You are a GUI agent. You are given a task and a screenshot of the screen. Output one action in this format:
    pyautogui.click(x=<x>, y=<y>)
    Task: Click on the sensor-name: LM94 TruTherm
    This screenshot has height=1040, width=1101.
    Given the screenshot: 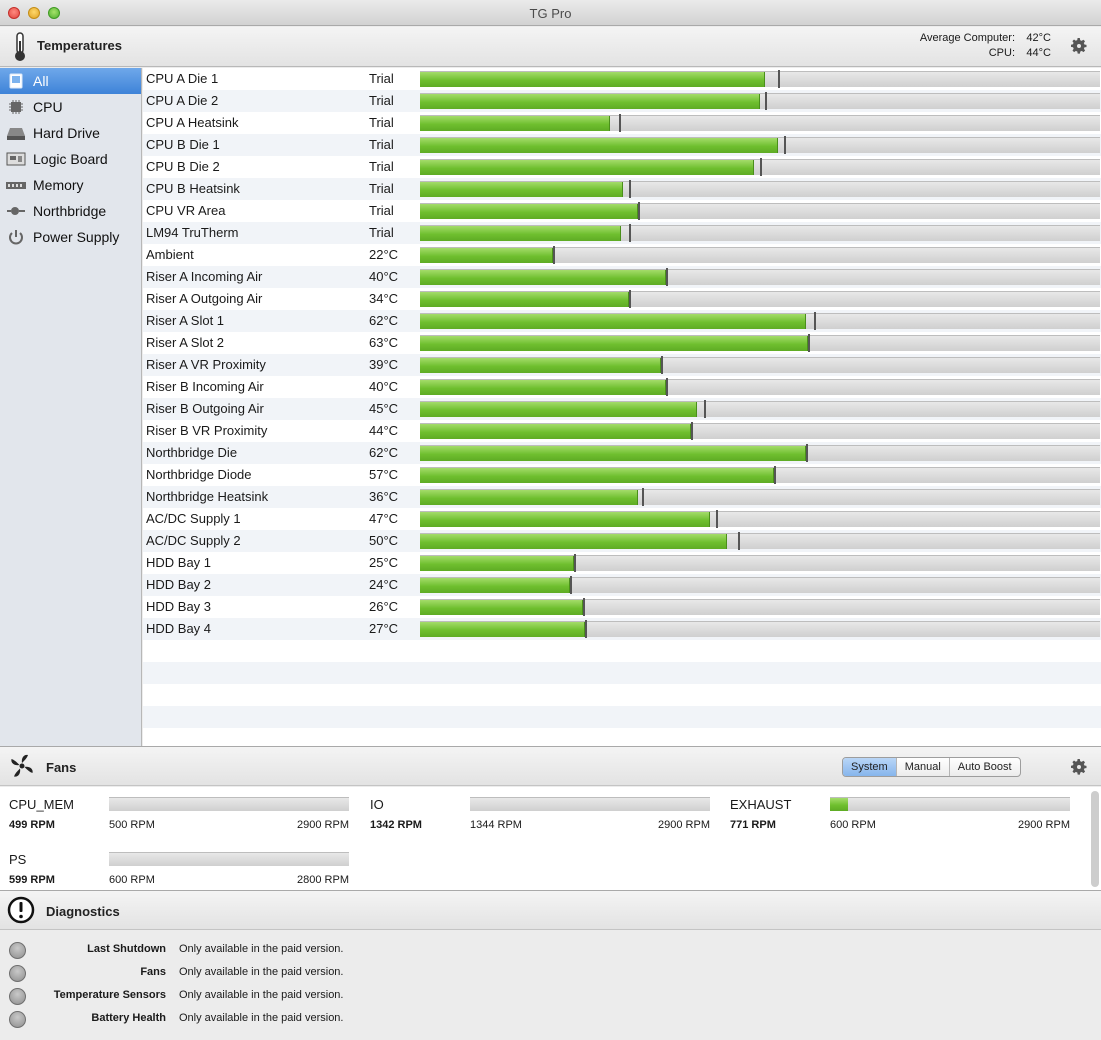 What is the action you would take?
    pyautogui.click(x=192, y=232)
    